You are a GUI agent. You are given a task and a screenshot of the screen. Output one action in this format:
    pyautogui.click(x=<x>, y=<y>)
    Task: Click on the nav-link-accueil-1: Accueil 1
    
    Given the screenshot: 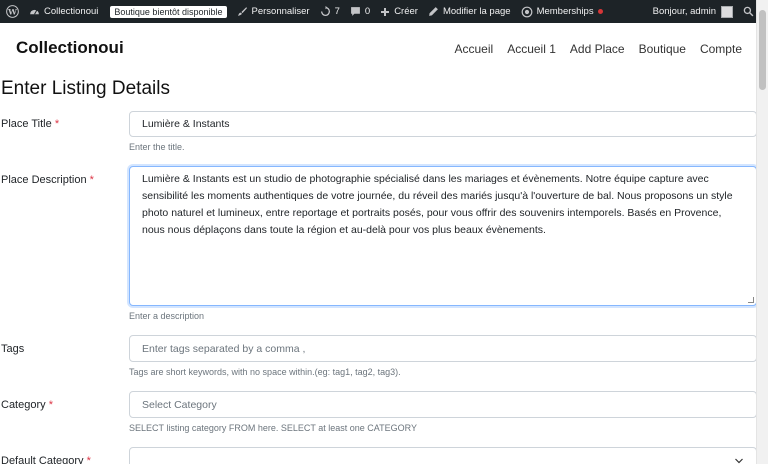 What is the action you would take?
    pyautogui.click(x=531, y=49)
    